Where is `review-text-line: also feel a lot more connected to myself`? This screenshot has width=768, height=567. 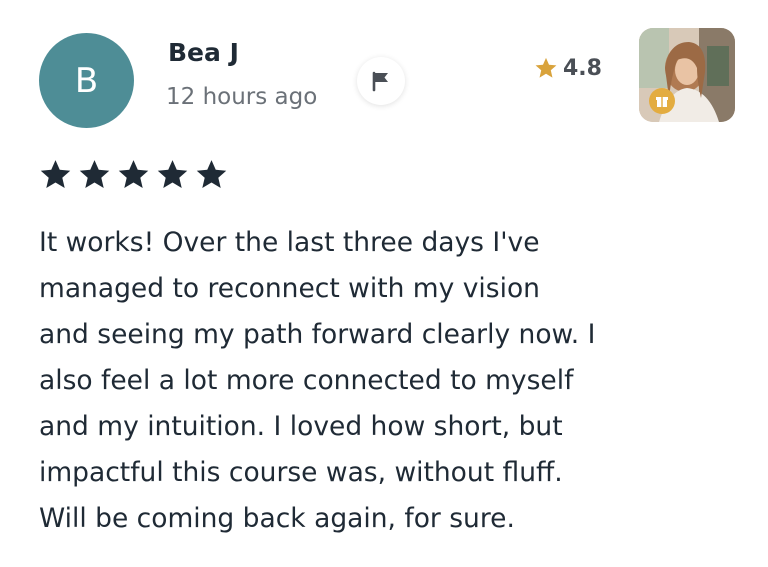 review-text-line: also feel a lot more connected to myself is located at coordinates (306, 380).